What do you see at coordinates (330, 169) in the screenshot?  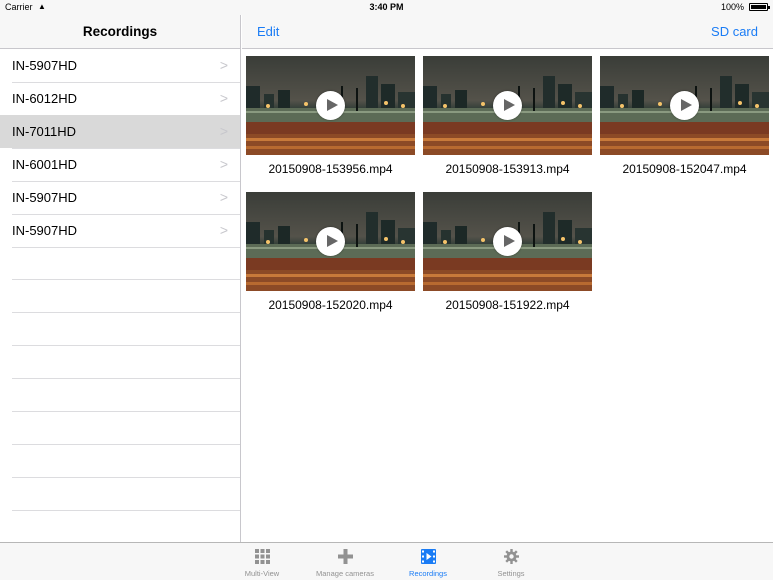 I see `video-filename: 20150908-153956.mp4` at bounding box center [330, 169].